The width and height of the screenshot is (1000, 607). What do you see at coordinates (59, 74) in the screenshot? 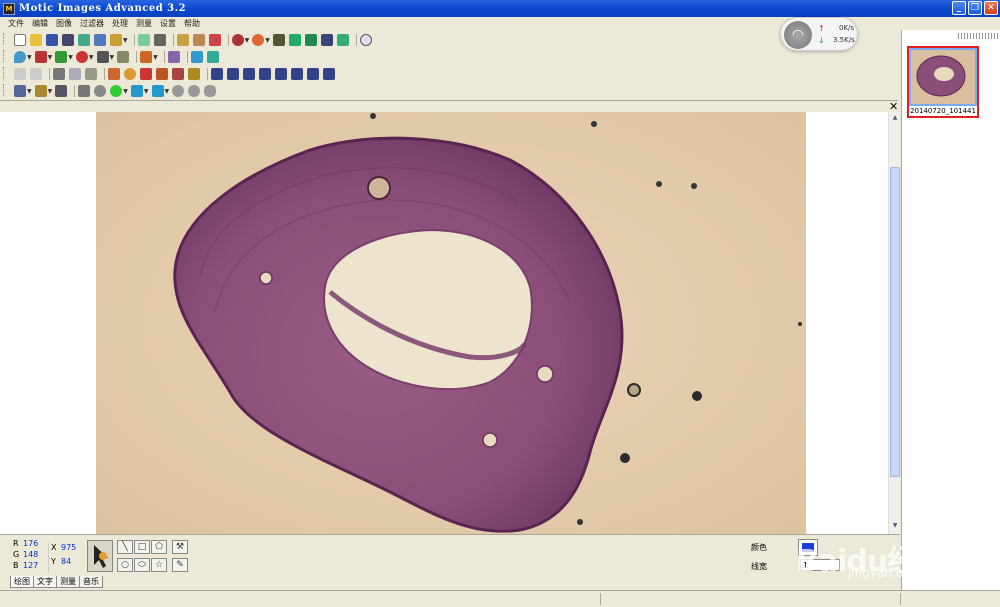
I see `cut-icon` at bounding box center [59, 74].